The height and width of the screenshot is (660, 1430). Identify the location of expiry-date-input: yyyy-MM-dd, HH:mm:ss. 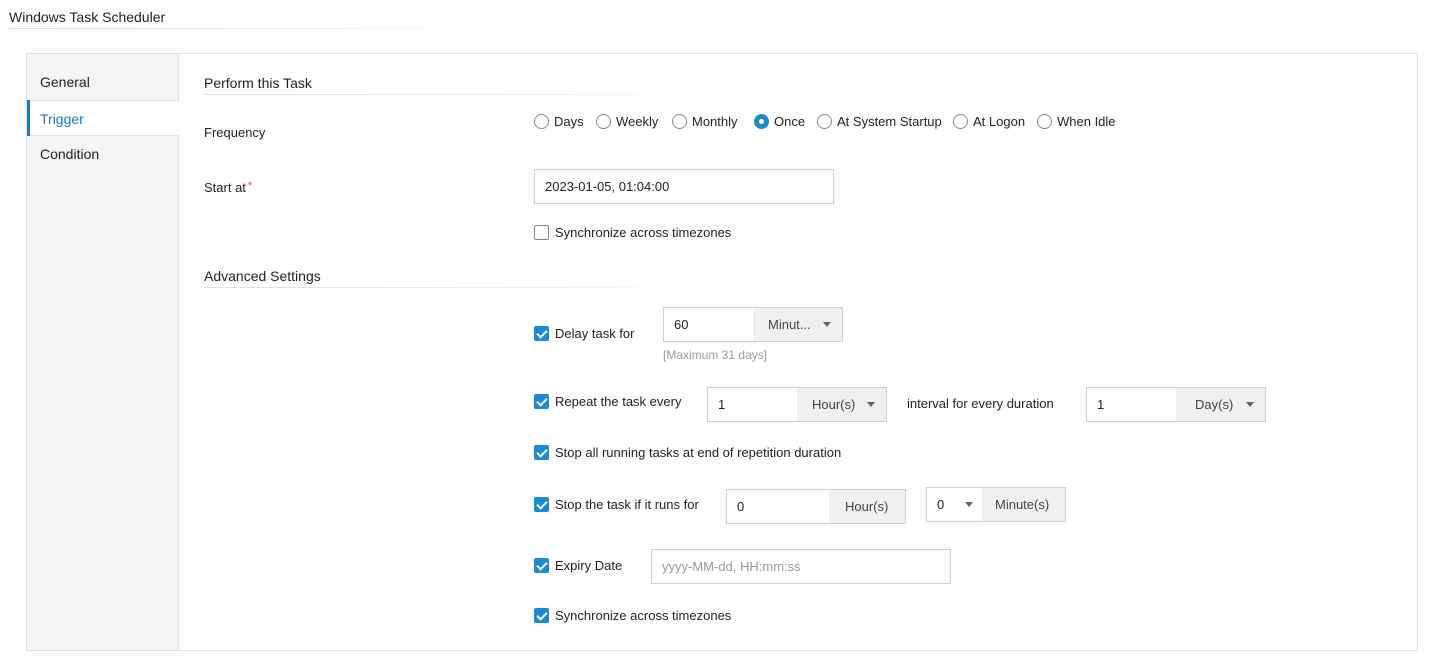
(801, 566).